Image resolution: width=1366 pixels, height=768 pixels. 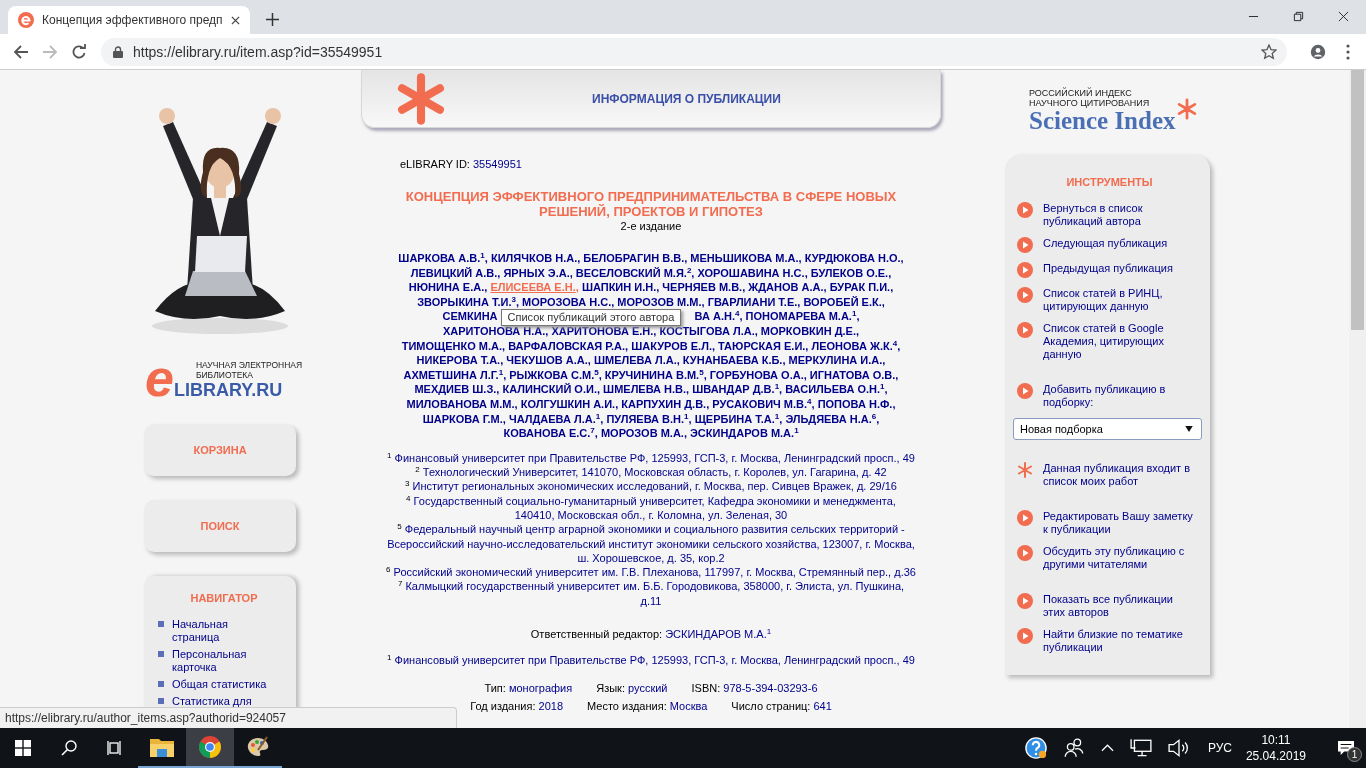 I want to click on author-link: ХАРИТОНОВА Н.А.,, so click(x=495, y=330).